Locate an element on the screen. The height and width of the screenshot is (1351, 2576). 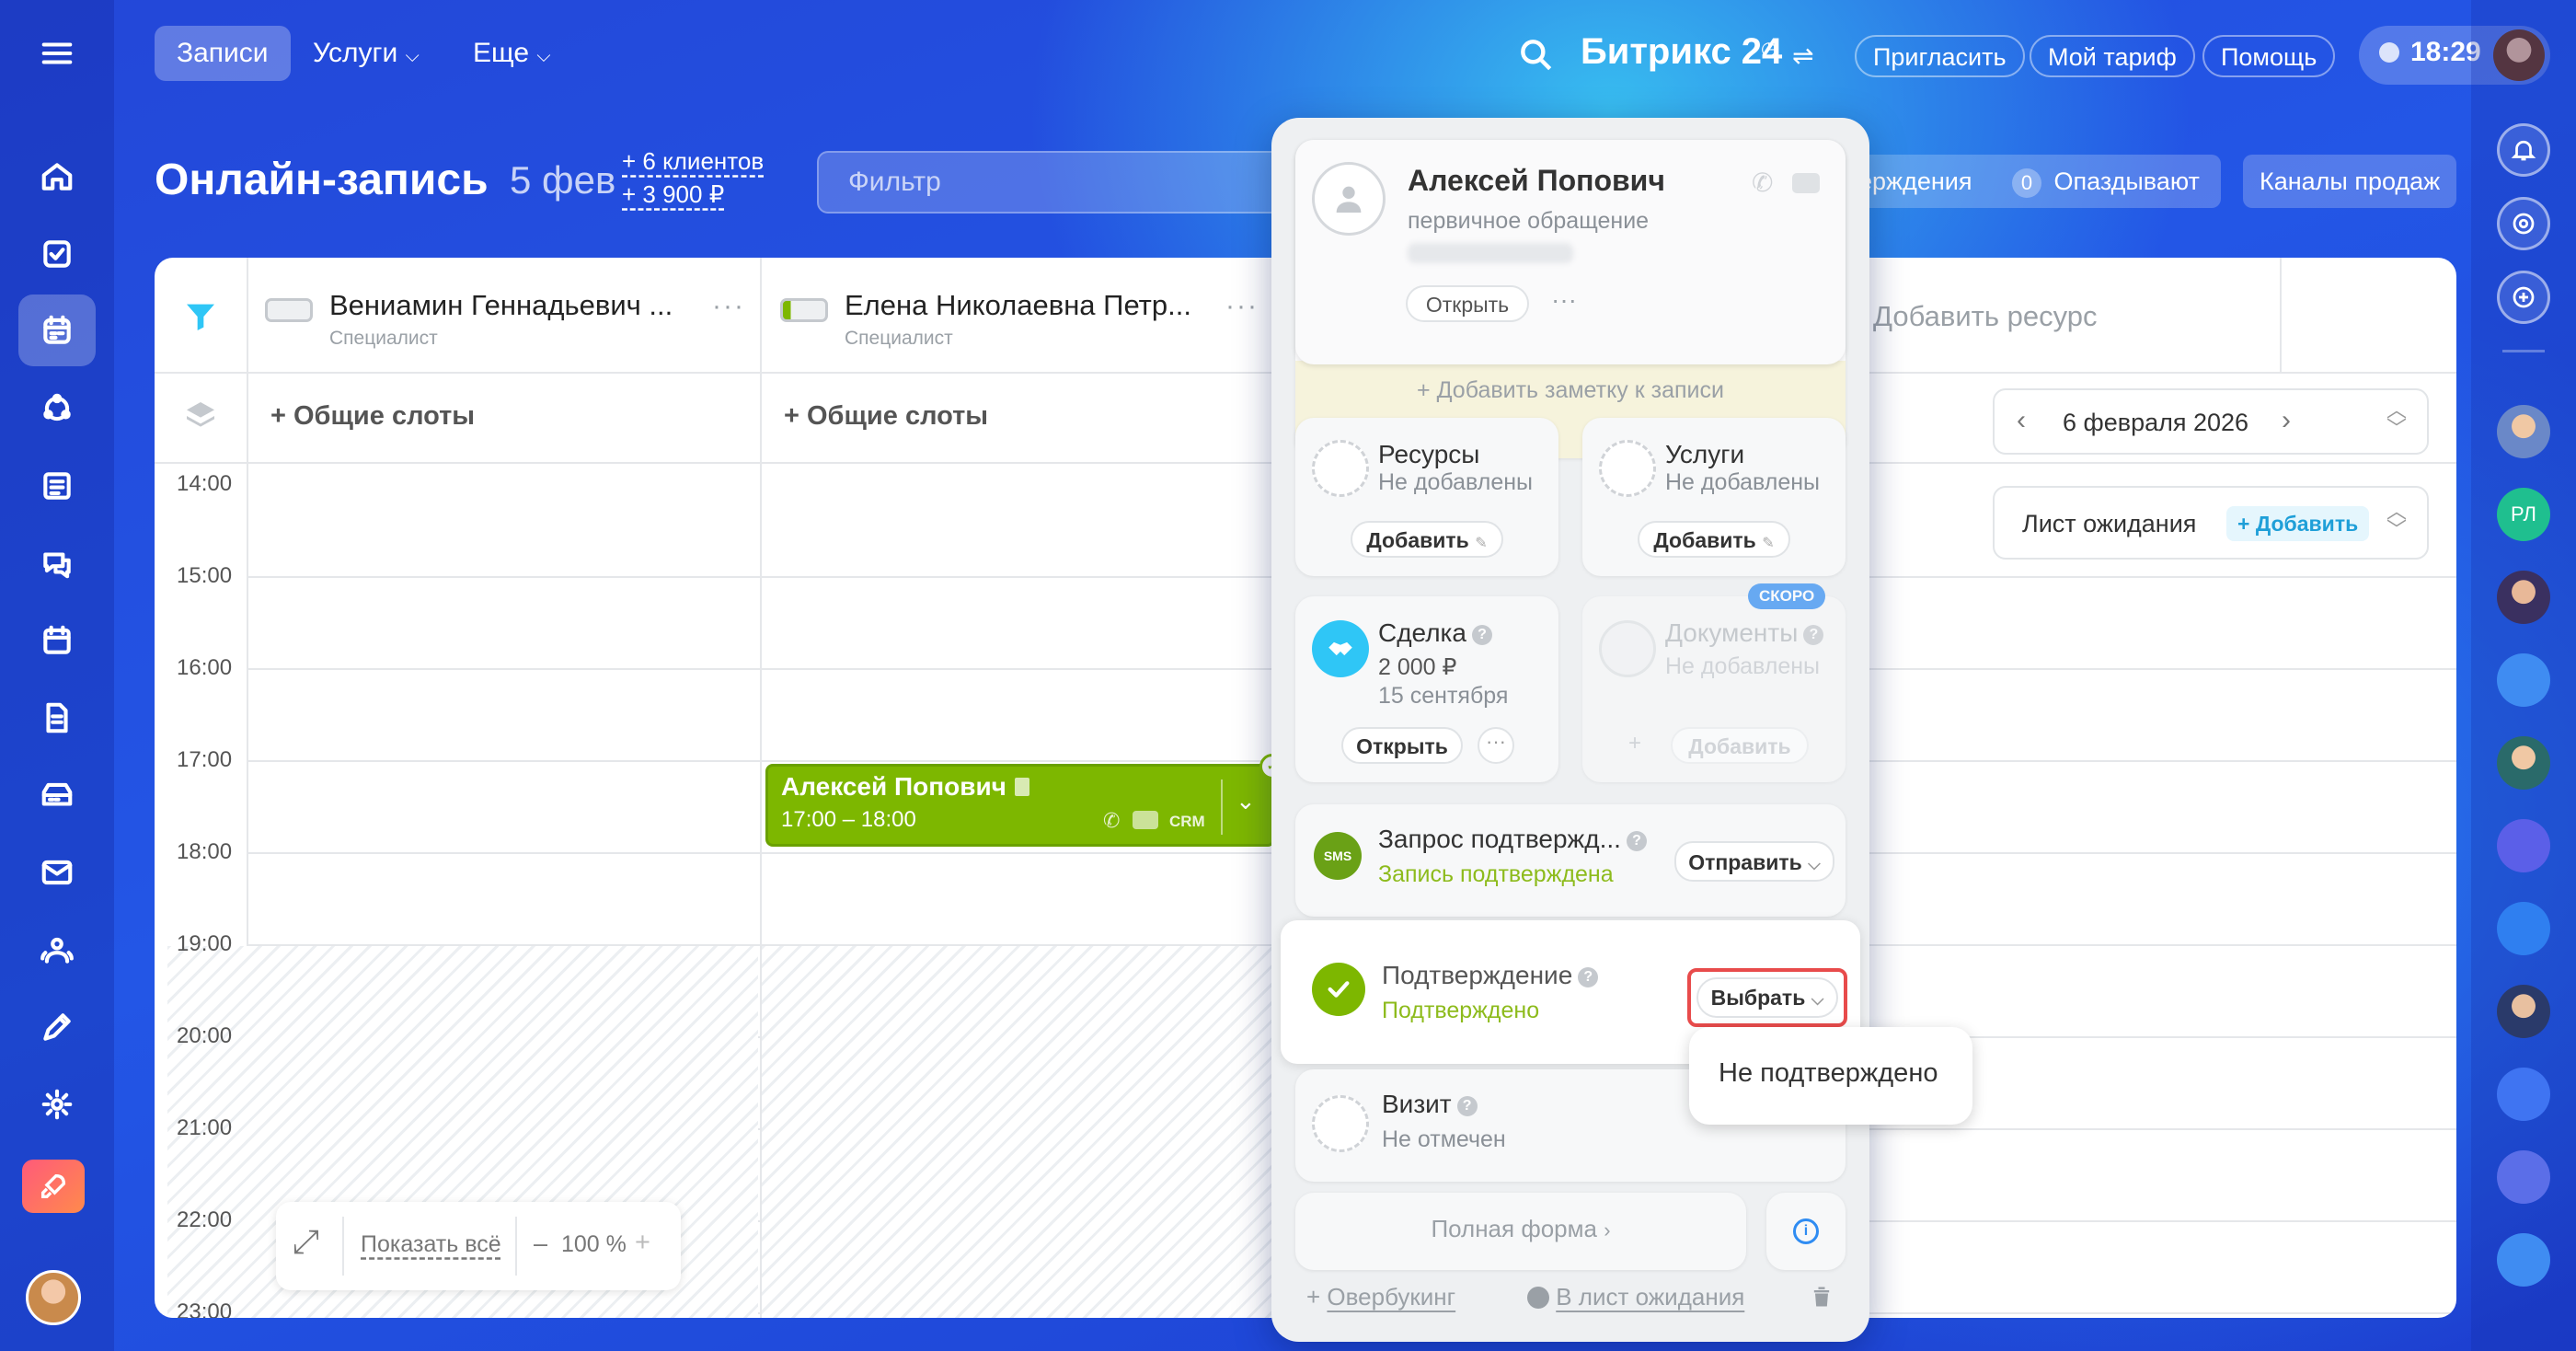
waitlist-add-button: + Добавить is located at coordinates (2298, 523).